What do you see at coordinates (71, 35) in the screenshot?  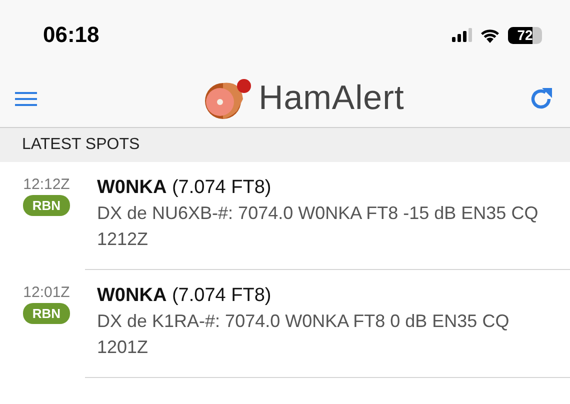 I see `status-time: 06:18` at bounding box center [71, 35].